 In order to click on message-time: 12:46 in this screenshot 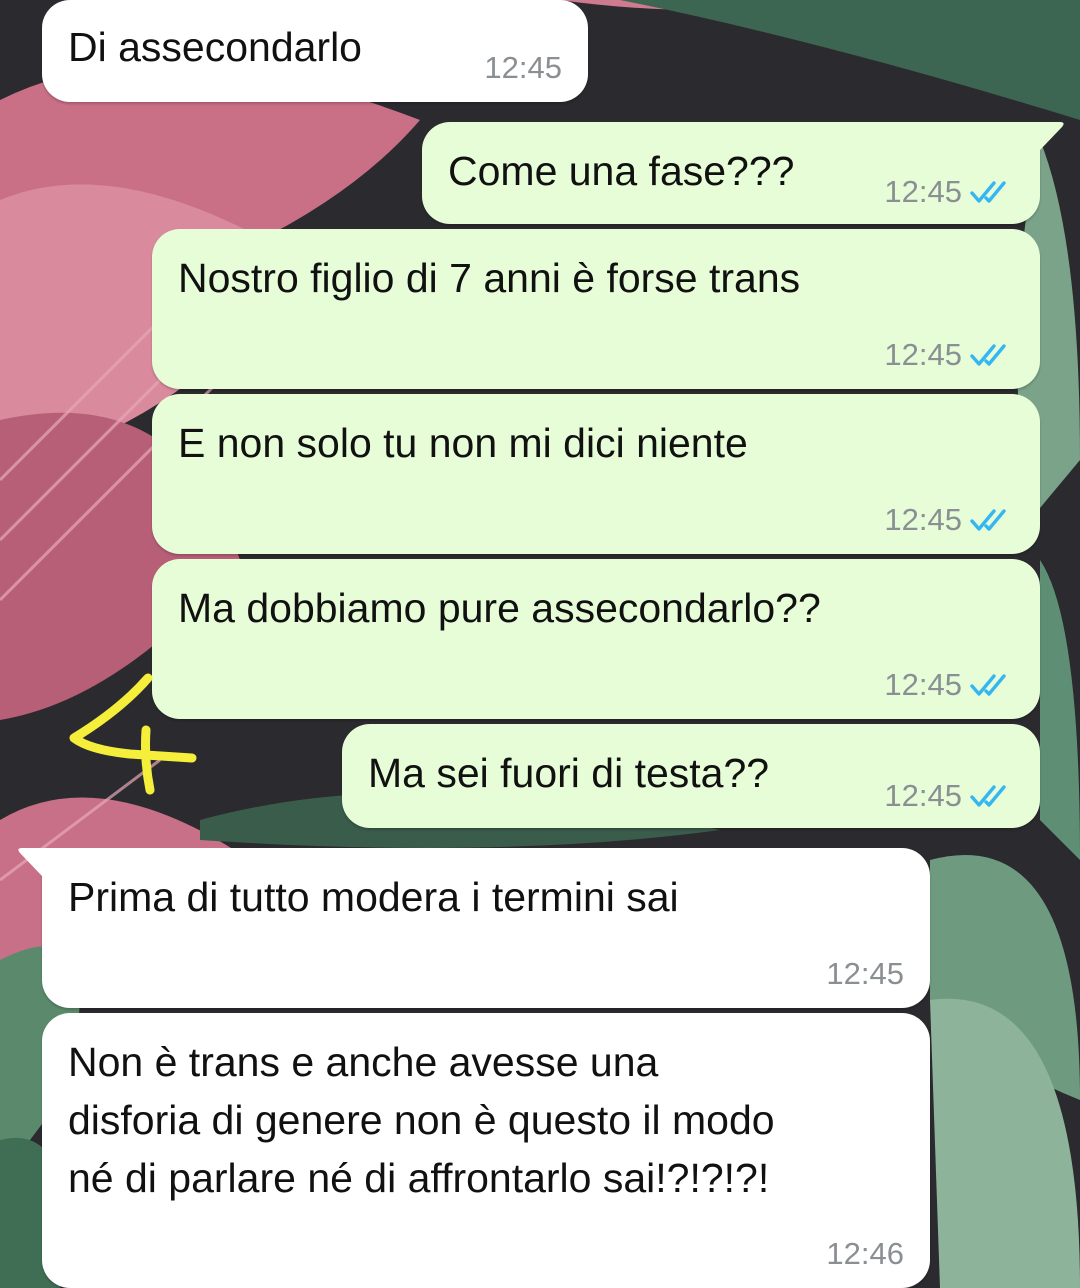, I will do `click(865, 1253)`.